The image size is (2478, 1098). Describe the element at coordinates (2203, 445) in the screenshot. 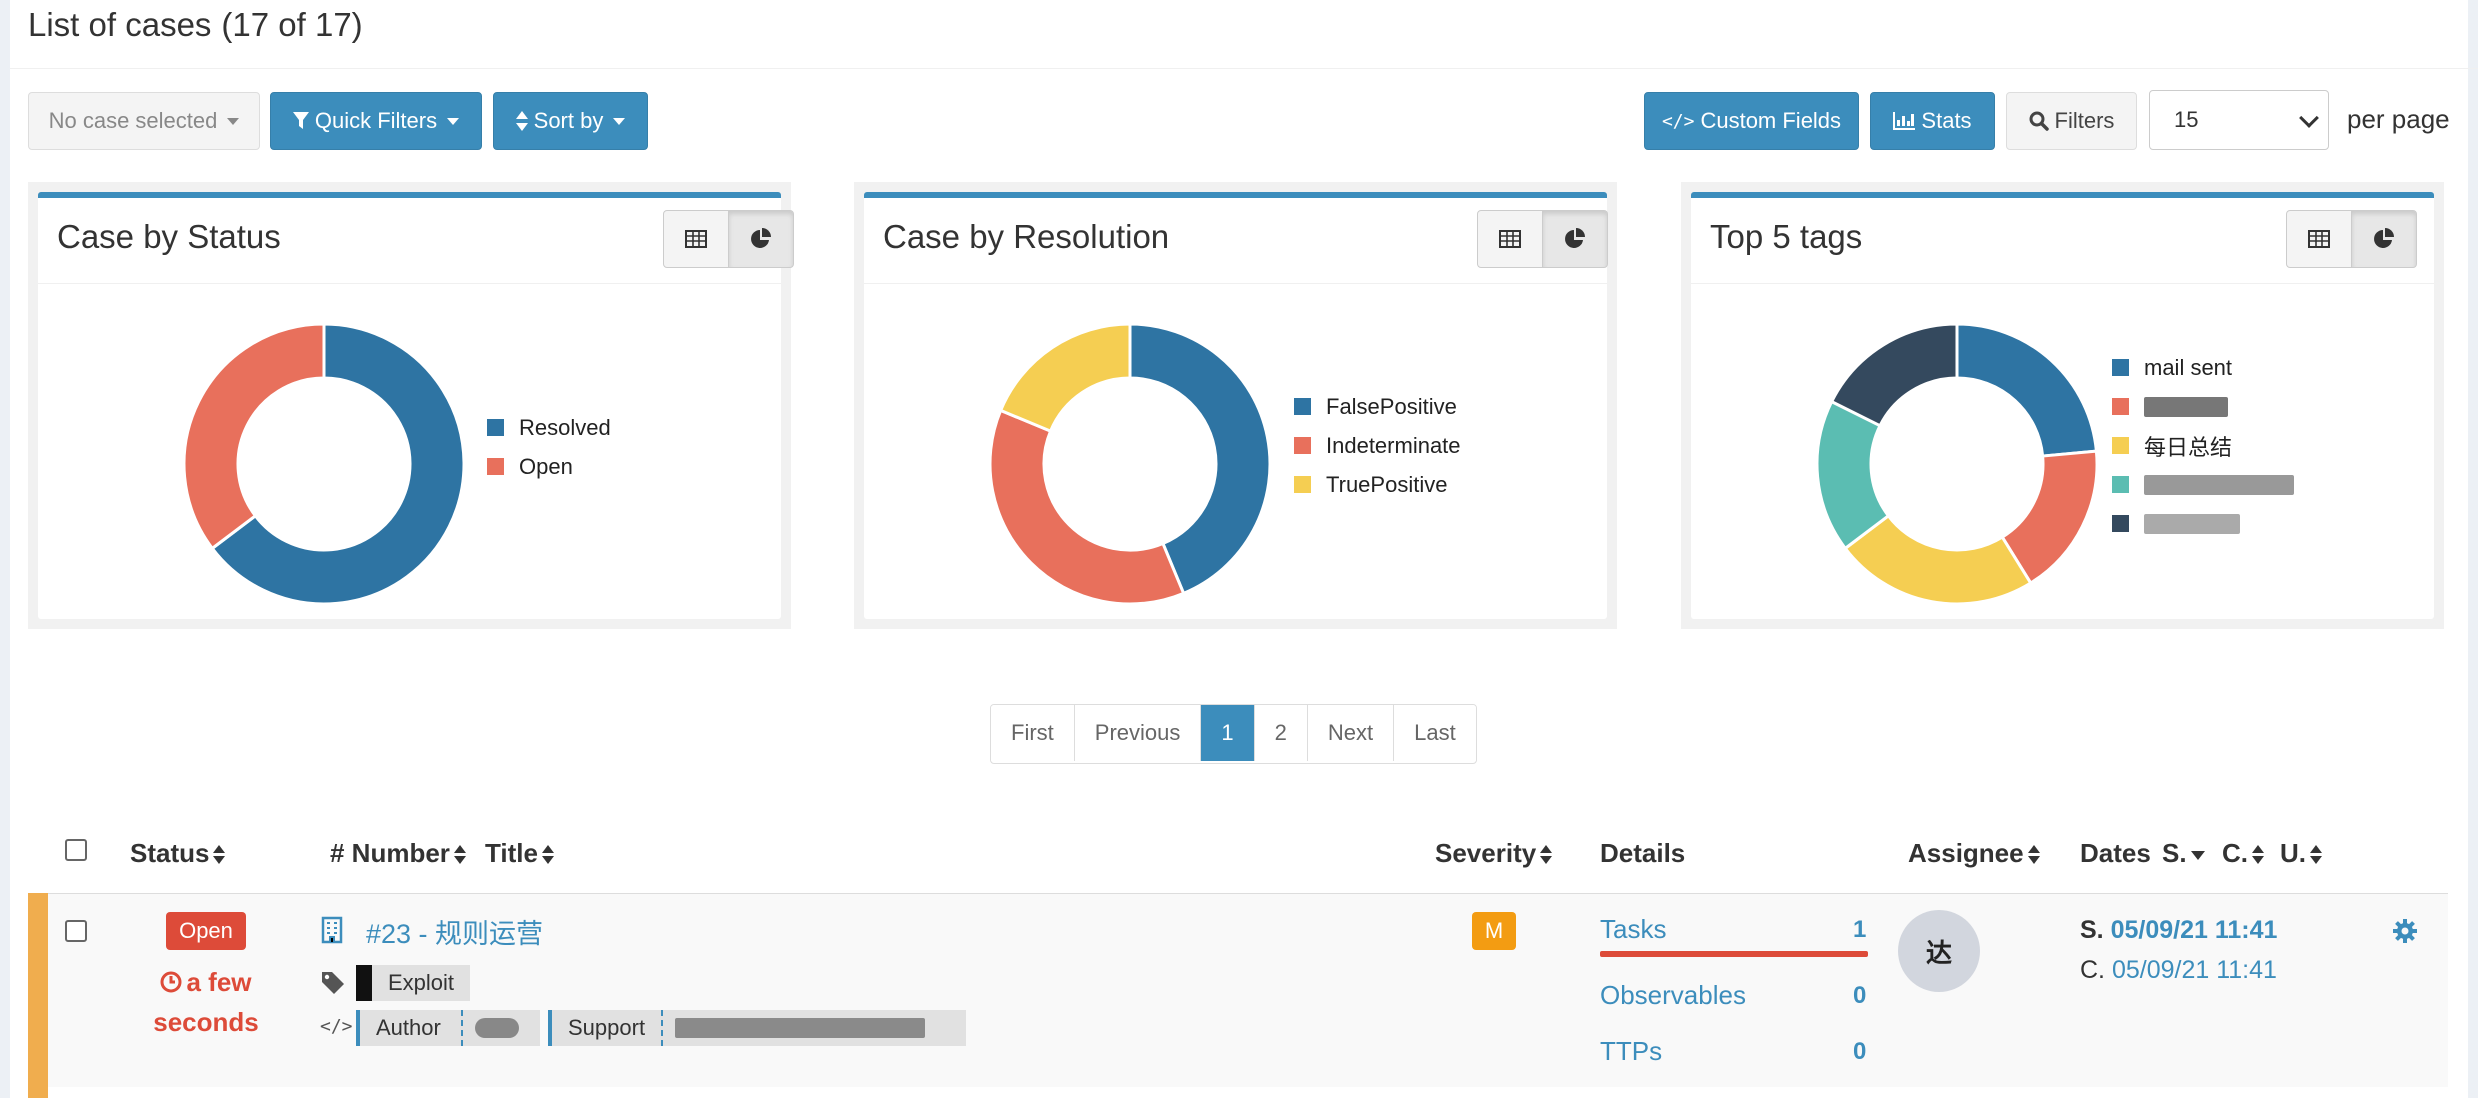

I see `tags-legend: mail sent 每日总结` at that location.